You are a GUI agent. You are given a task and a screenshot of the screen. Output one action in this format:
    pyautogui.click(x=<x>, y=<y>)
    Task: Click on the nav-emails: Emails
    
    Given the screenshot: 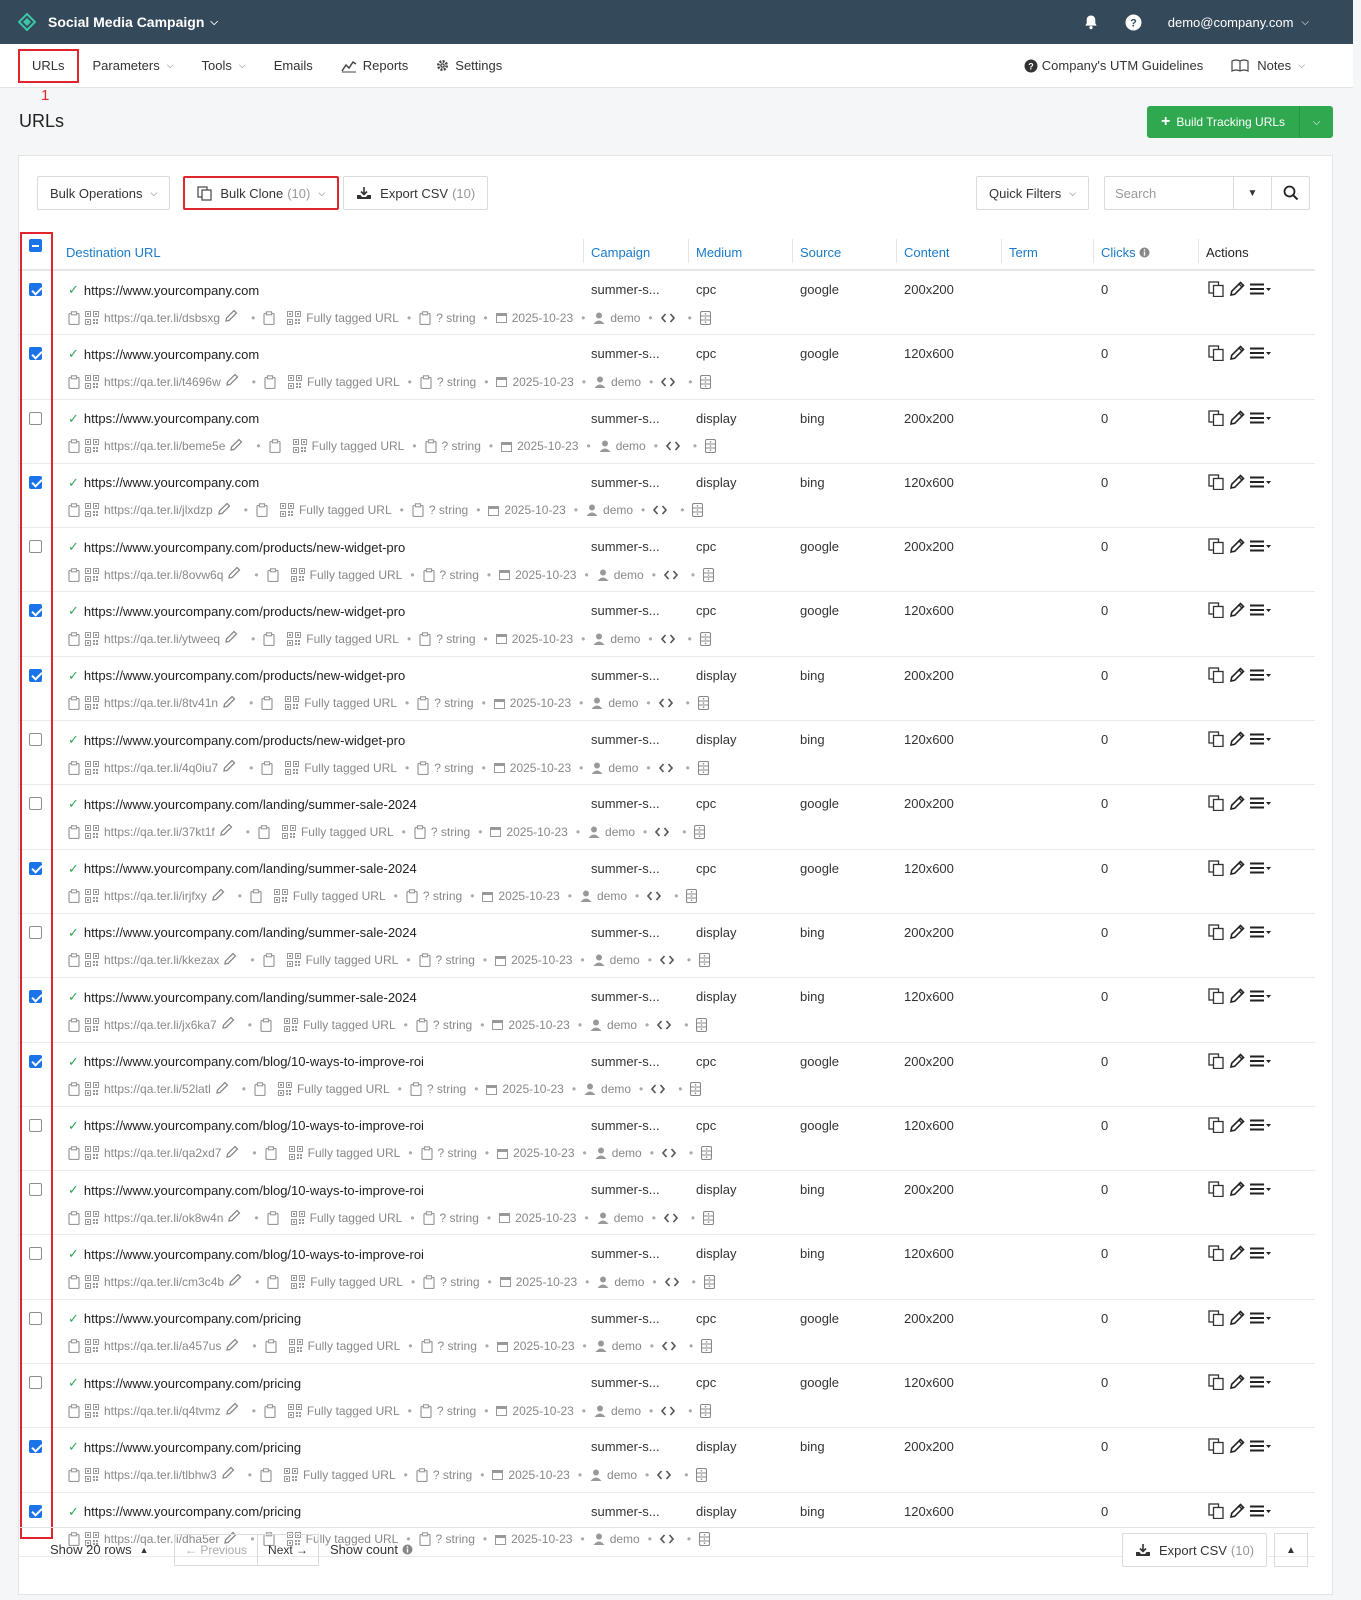 What is the action you would take?
    pyautogui.click(x=293, y=66)
    